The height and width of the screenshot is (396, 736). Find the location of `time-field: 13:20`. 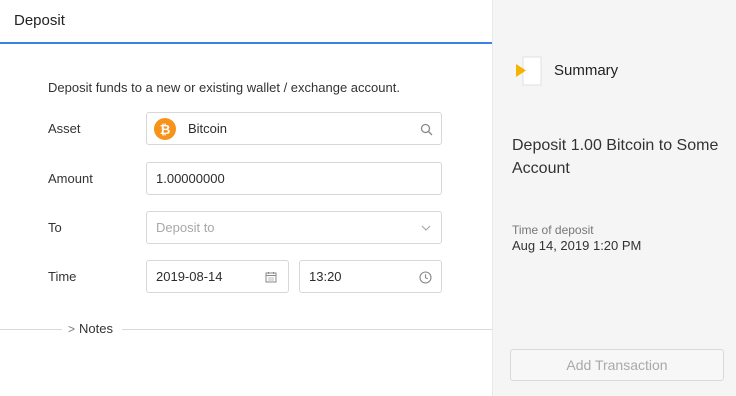

time-field: 13:20 is located at coordinates (370, 276).